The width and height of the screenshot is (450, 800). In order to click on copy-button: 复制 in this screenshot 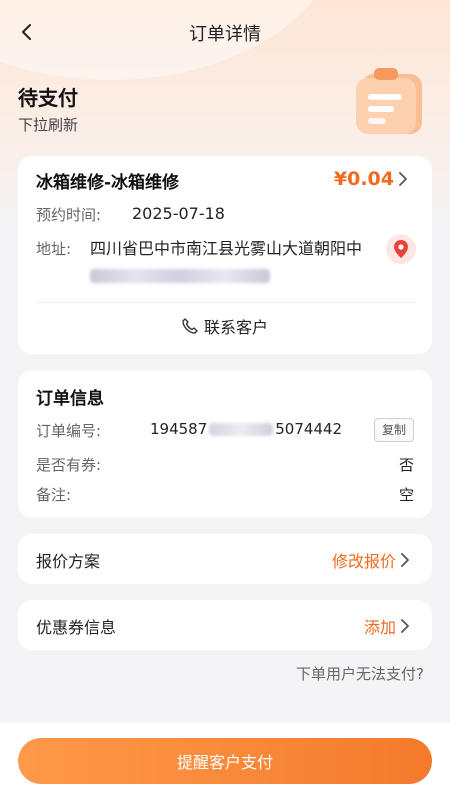, I will do `click(393, 430)`.